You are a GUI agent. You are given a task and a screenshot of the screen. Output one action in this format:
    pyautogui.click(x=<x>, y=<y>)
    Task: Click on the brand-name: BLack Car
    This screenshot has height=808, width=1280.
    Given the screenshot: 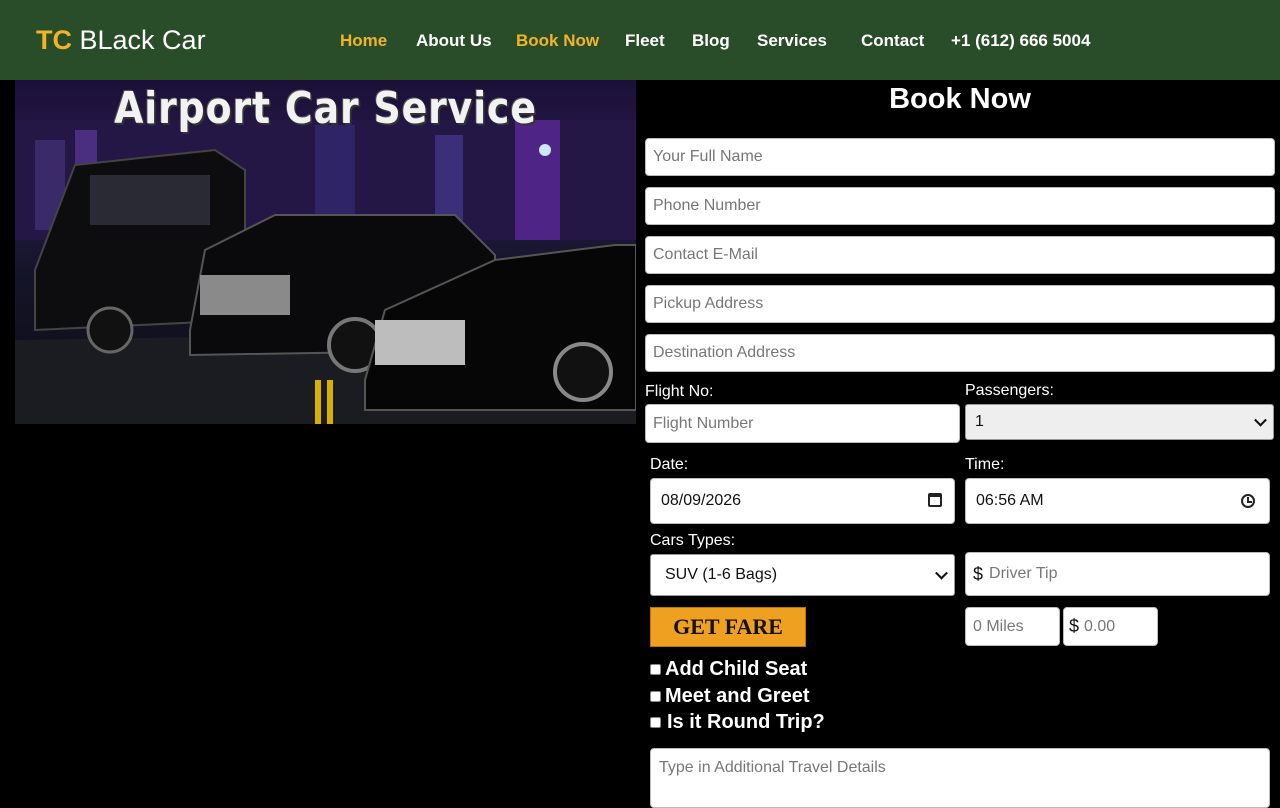 What is the action you would take?
    pyautogui.click(x=142, y=40)
    